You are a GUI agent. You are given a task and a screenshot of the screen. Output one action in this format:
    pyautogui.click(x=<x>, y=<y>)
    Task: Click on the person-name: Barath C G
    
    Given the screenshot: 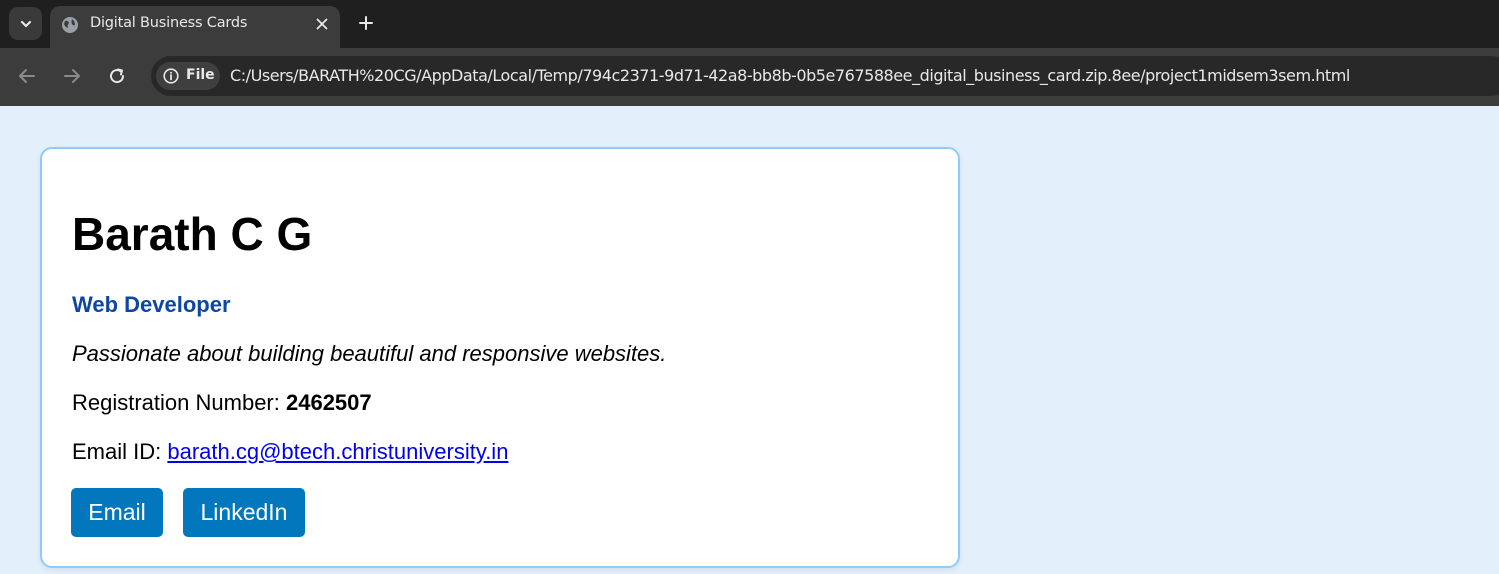 What is the action you would take?
    pyautogui.click(x=192, y=234)
    